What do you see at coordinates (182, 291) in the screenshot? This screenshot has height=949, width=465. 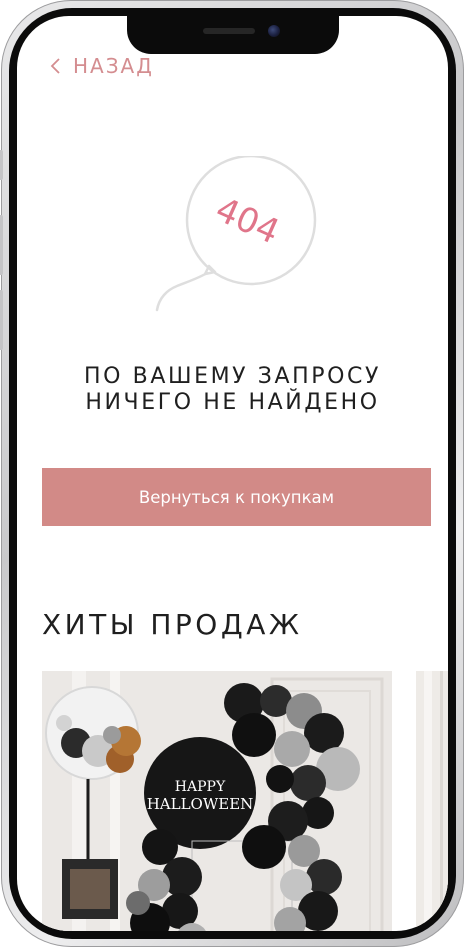 I see `balloon-string` at bounding box center [182, 291].